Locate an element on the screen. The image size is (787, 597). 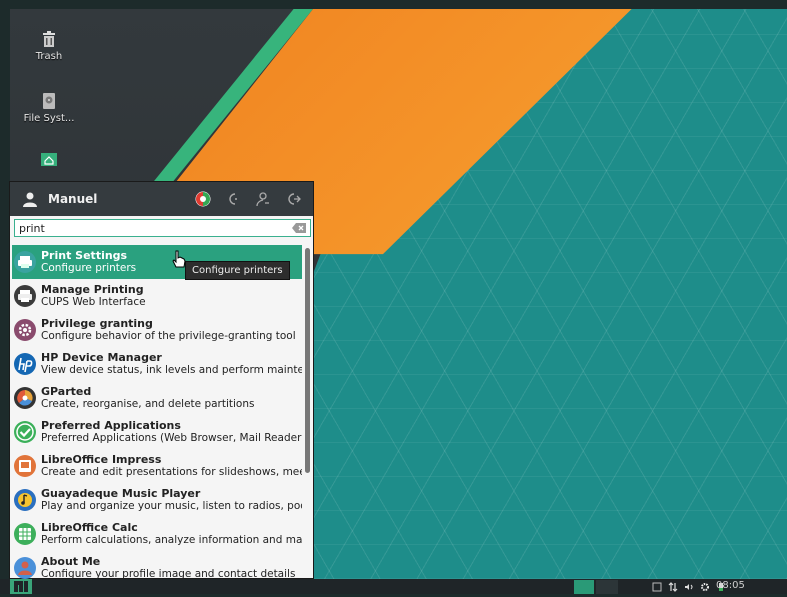
network-icon is located at coordinates (673, 587).